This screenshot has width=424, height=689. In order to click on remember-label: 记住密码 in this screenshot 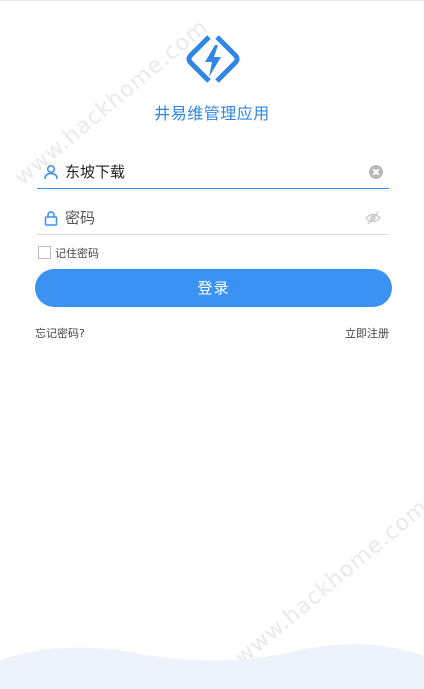, I will do `click(77, 253)`.